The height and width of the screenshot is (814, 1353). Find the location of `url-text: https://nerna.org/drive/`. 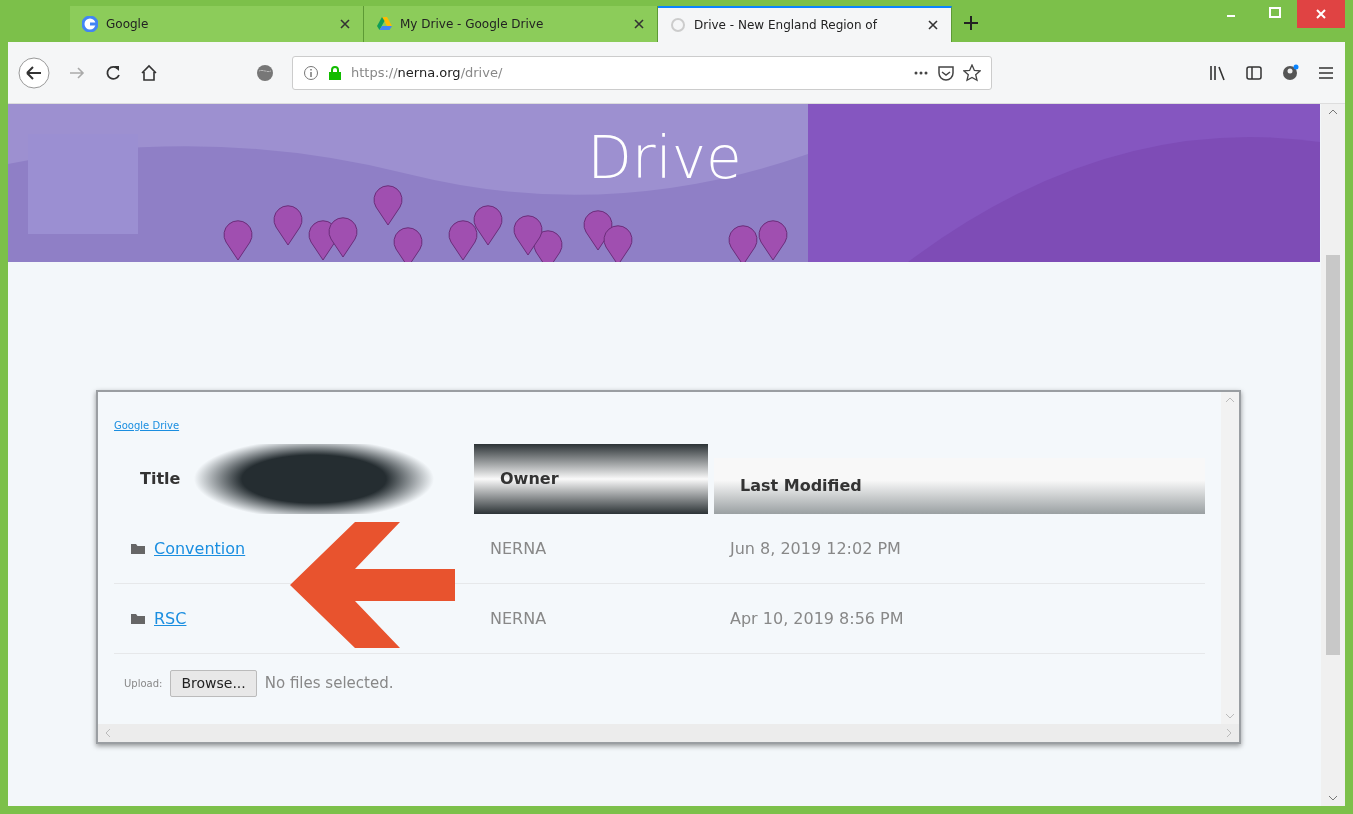

url-text: https://nerna.org/drive/ is located at coordinates (427, 72).